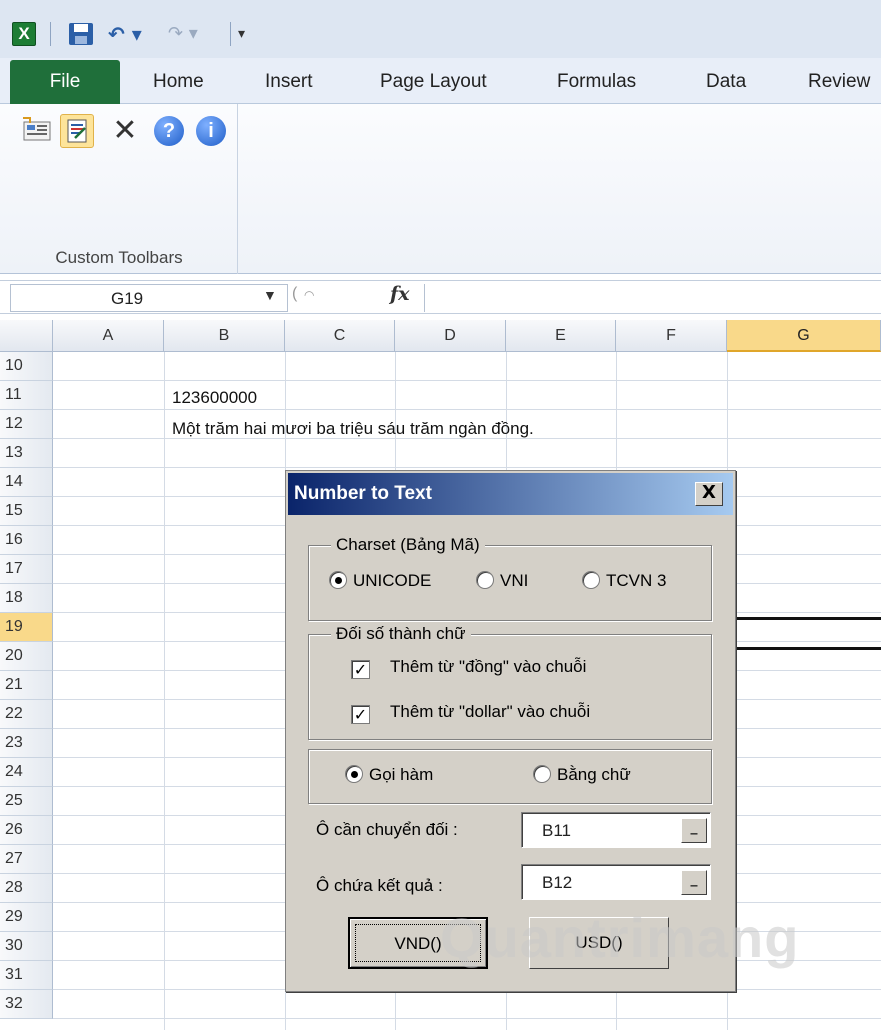 This screenshot has height=1030, width=881. Describe the element at coordinates (309, 295) in the screenshot. I see `cancel-formula-icon: ◠` at that location.